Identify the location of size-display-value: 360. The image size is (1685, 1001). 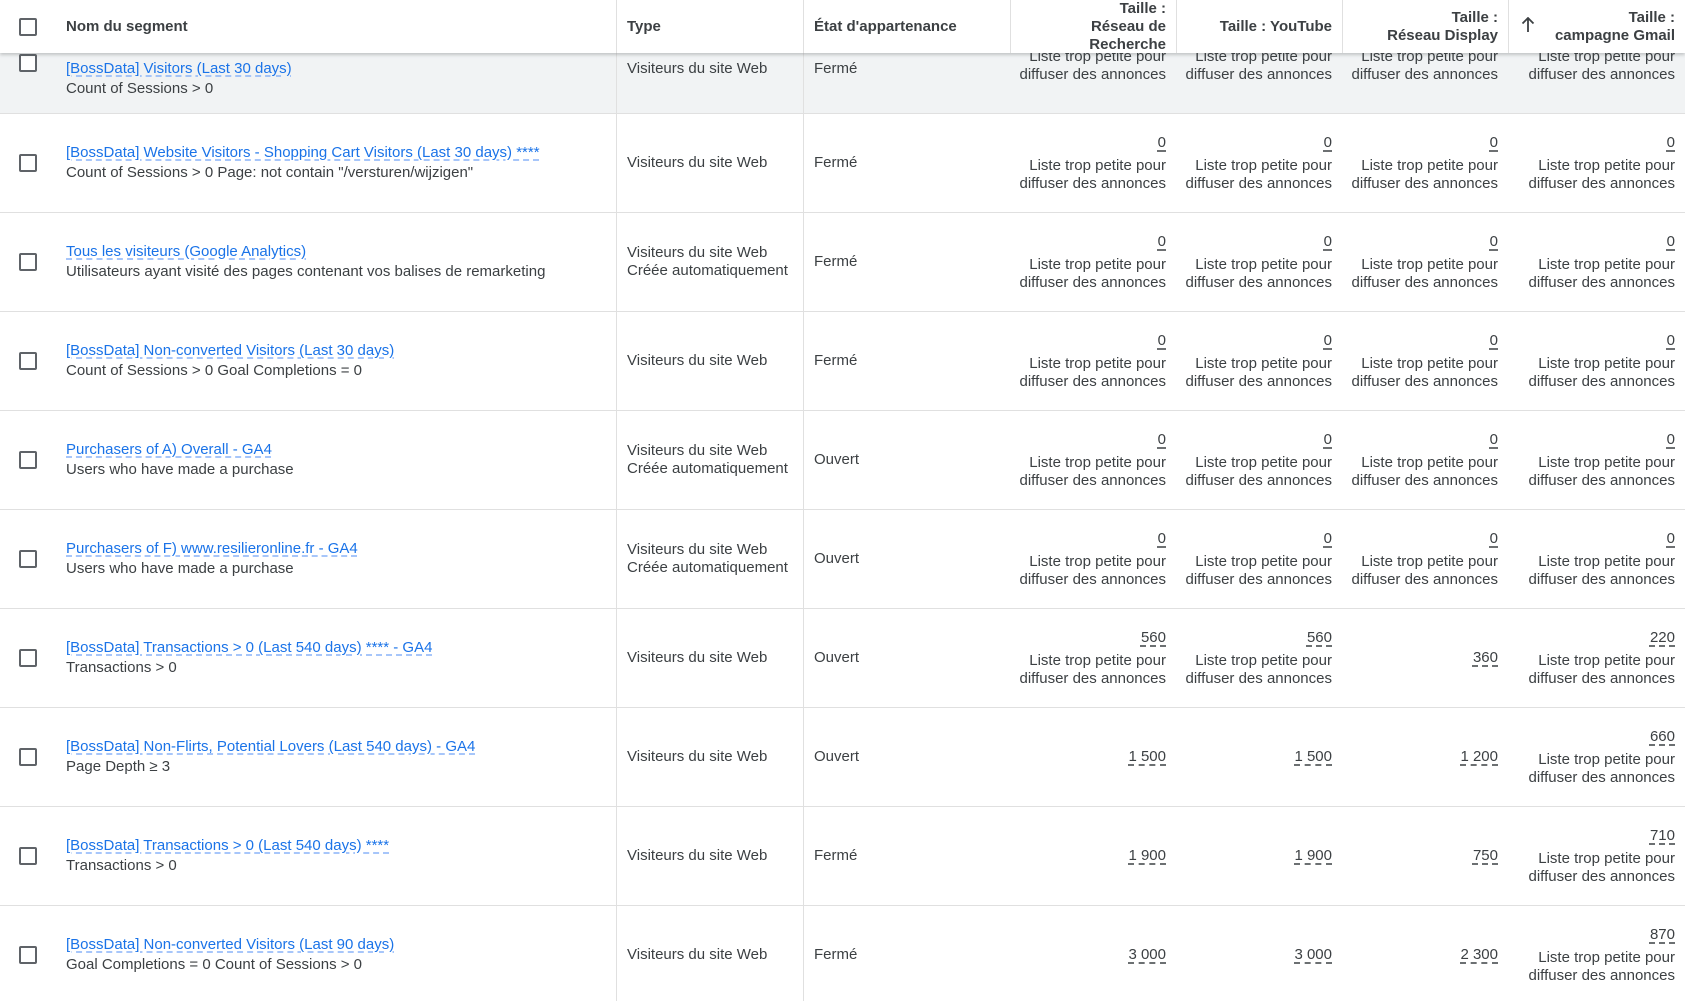
(1485, 658).